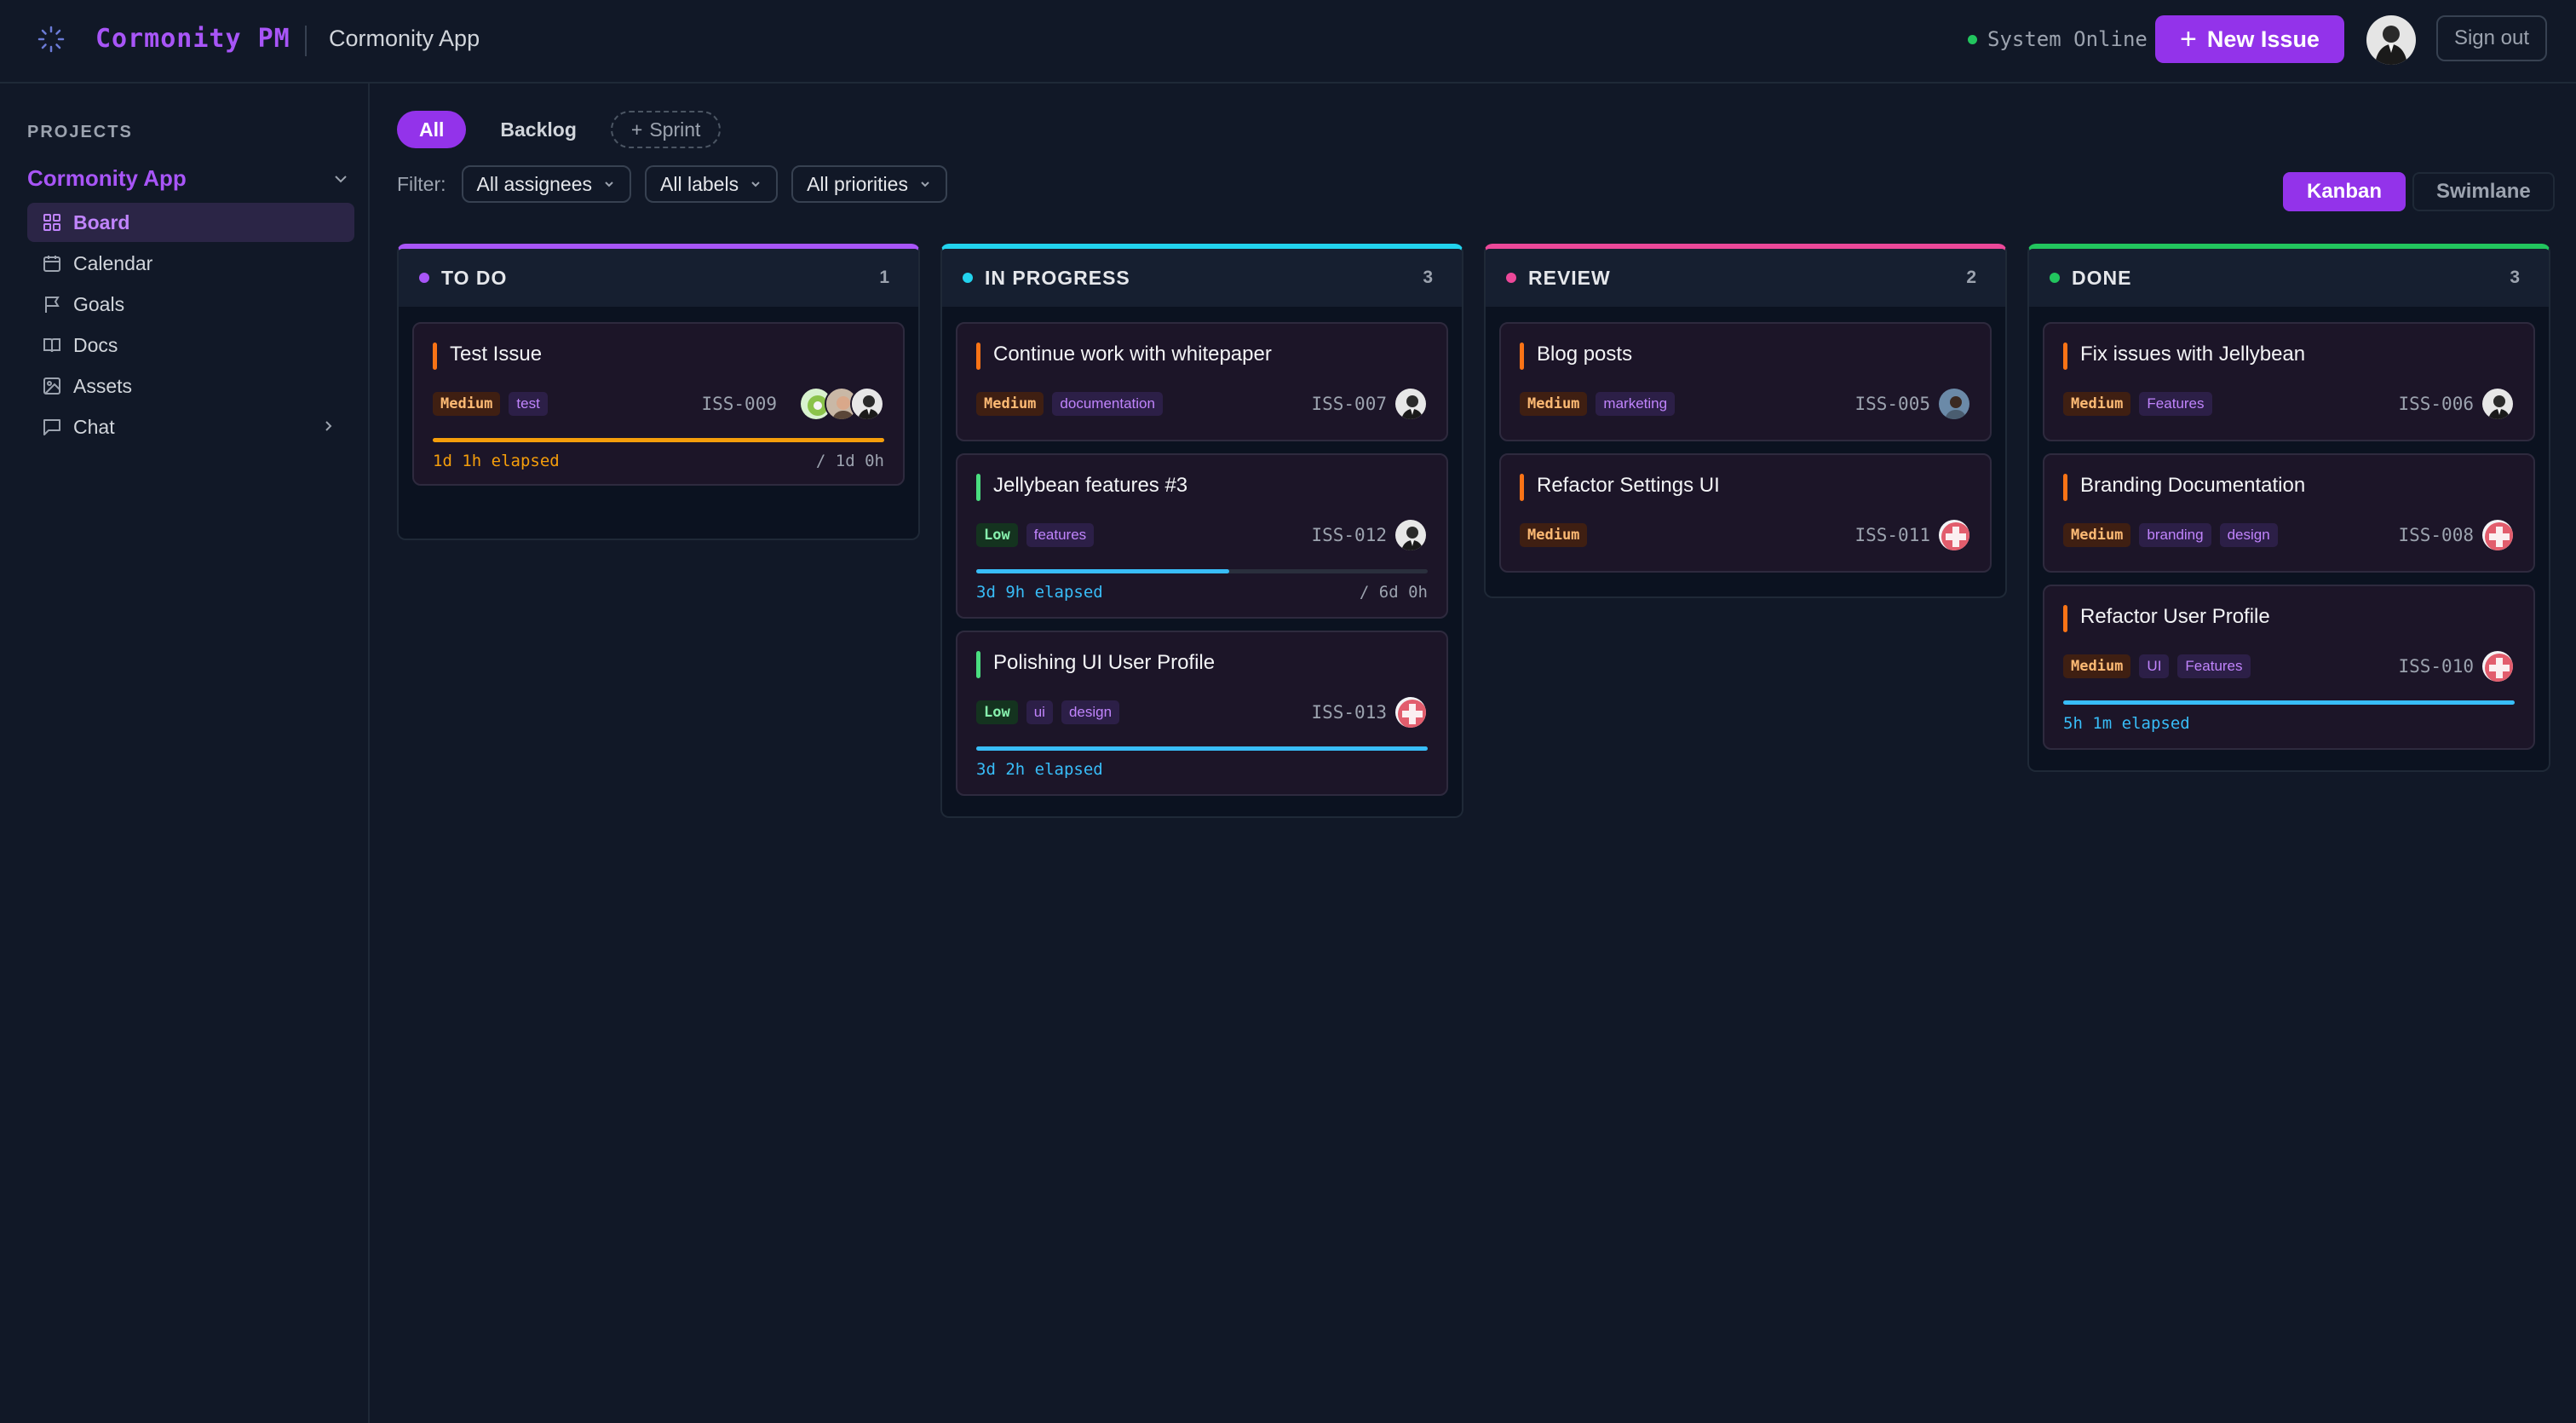 Image resolution: width=2576 pixels, height=1423 pixels. I want to click on swimlane-view-button: Swimlane, so click(2483, 191).